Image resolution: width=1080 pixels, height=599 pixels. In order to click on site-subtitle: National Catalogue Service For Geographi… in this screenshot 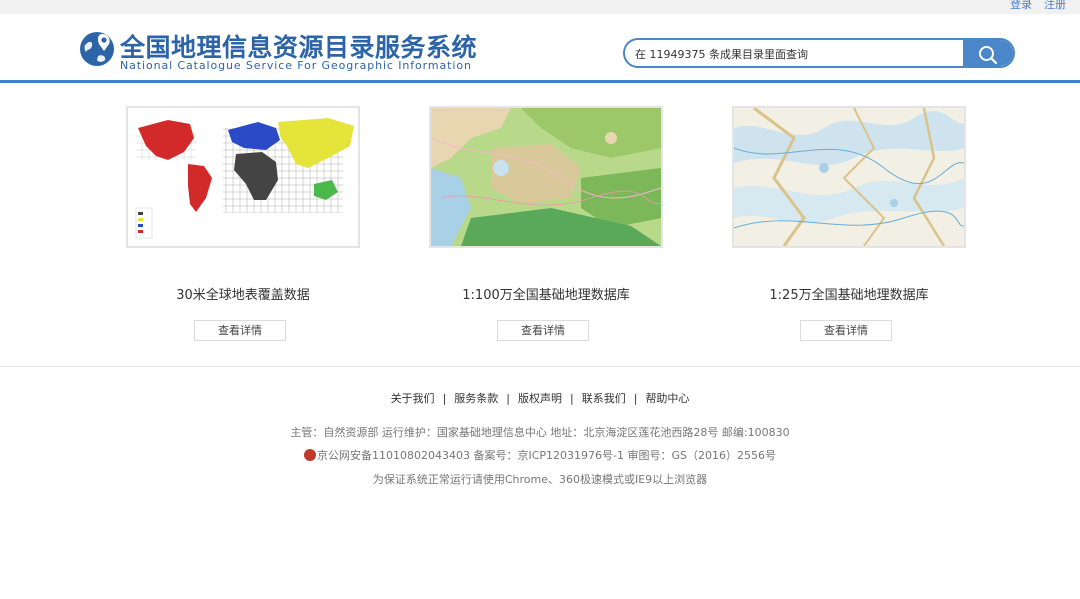, I will do `click(296, 65)`.